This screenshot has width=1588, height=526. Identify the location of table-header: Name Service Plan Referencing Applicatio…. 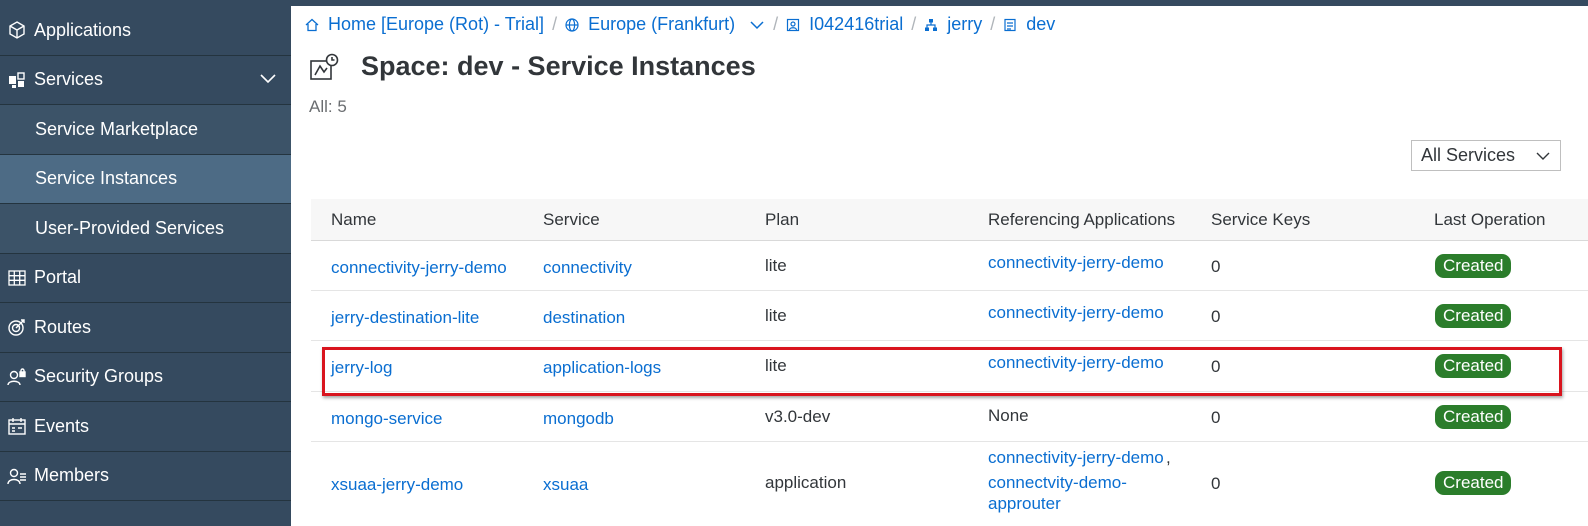
(949, 220).